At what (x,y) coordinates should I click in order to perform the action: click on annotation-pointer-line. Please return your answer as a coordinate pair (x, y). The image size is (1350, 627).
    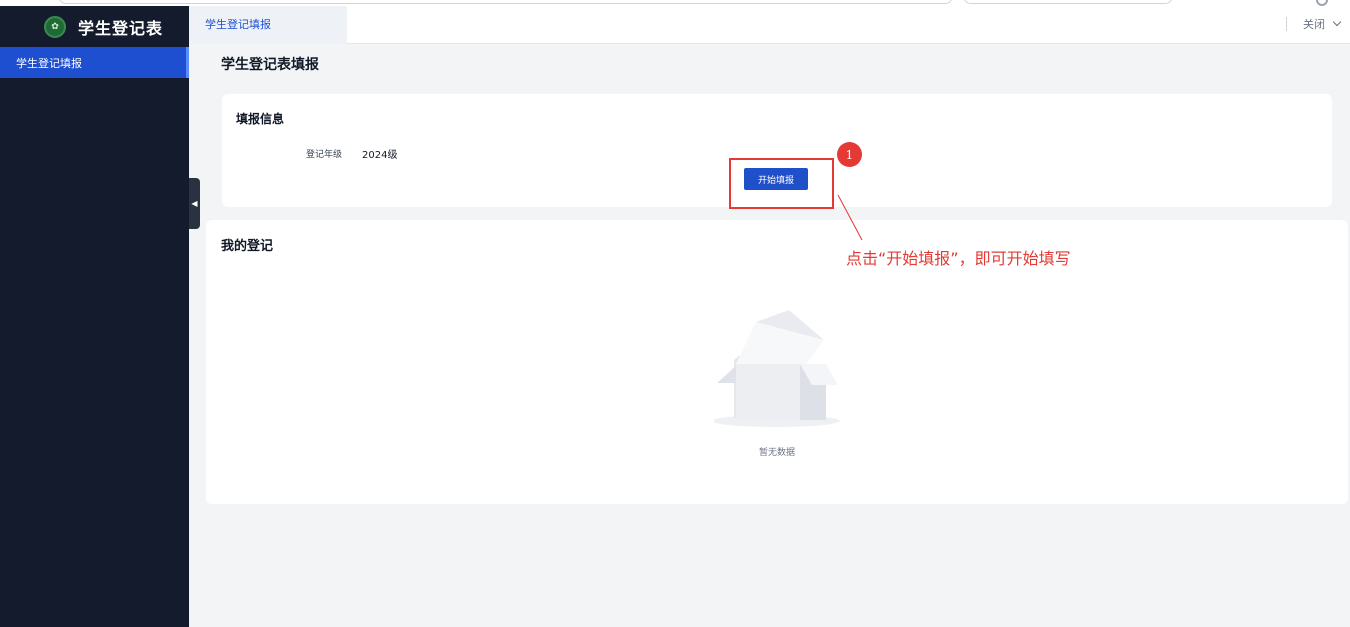
    Looking at the image, I should click on (850, 217).